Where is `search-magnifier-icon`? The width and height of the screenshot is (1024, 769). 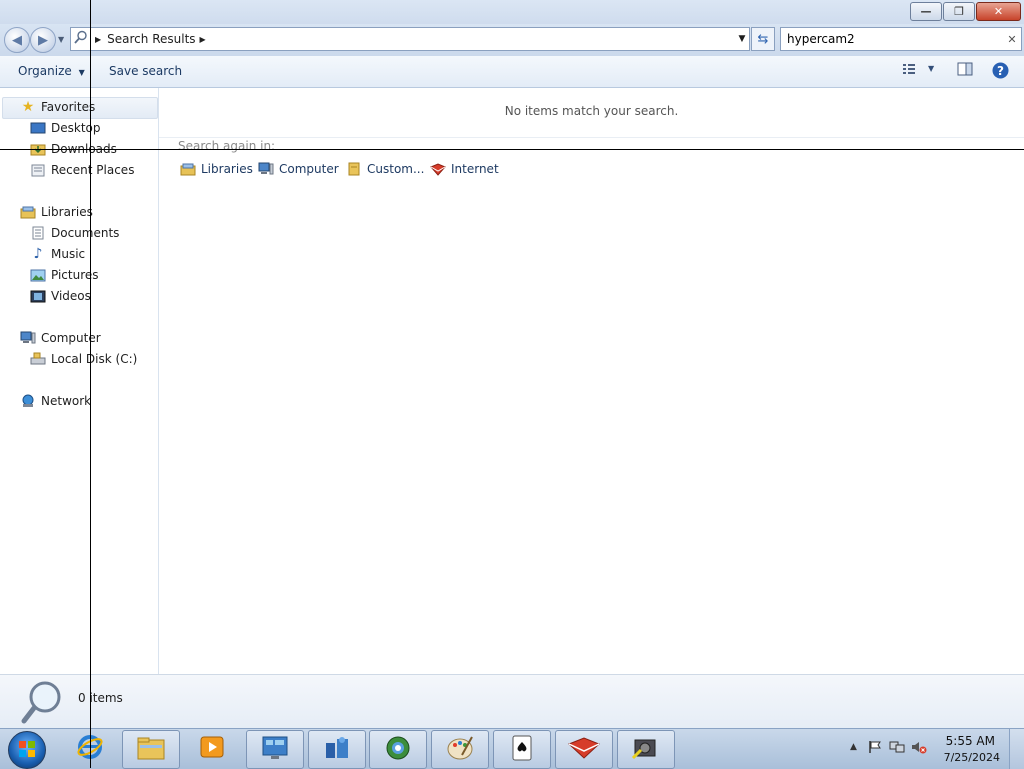
search-magnifier-icon is located at coordinates (42, 703).